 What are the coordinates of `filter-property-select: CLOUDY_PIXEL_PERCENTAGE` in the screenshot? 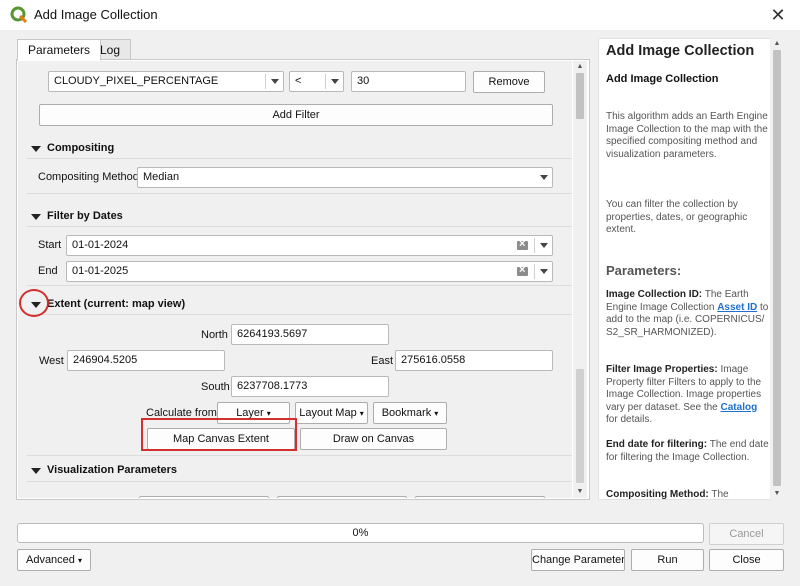 It's located at (166, 81).